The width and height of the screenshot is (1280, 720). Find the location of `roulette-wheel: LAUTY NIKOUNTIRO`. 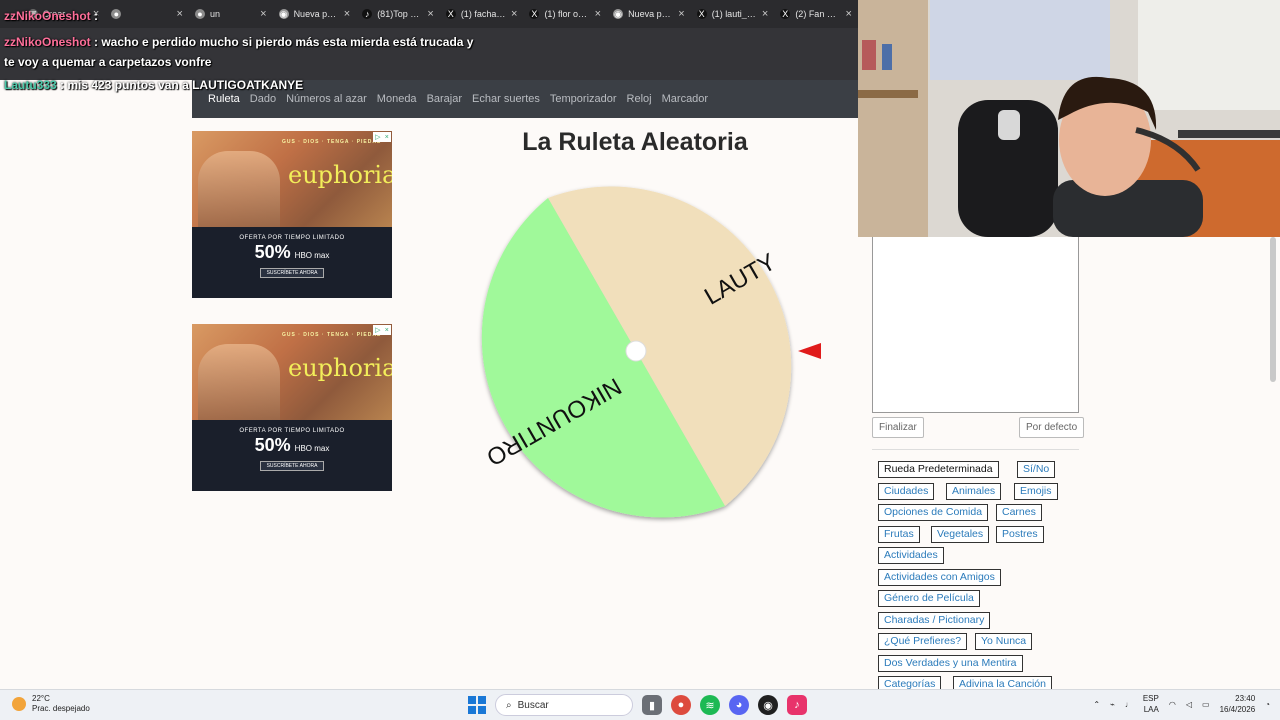

roulette-wheel: LAUTY NIKOUNTIRO is located at coordinates (637, 351).